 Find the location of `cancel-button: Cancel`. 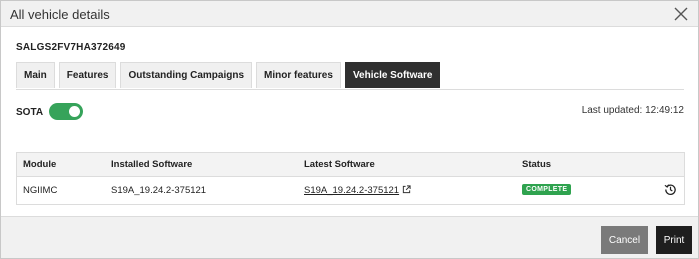

cancel-button: Cancel is located at coordinates (624, 240).